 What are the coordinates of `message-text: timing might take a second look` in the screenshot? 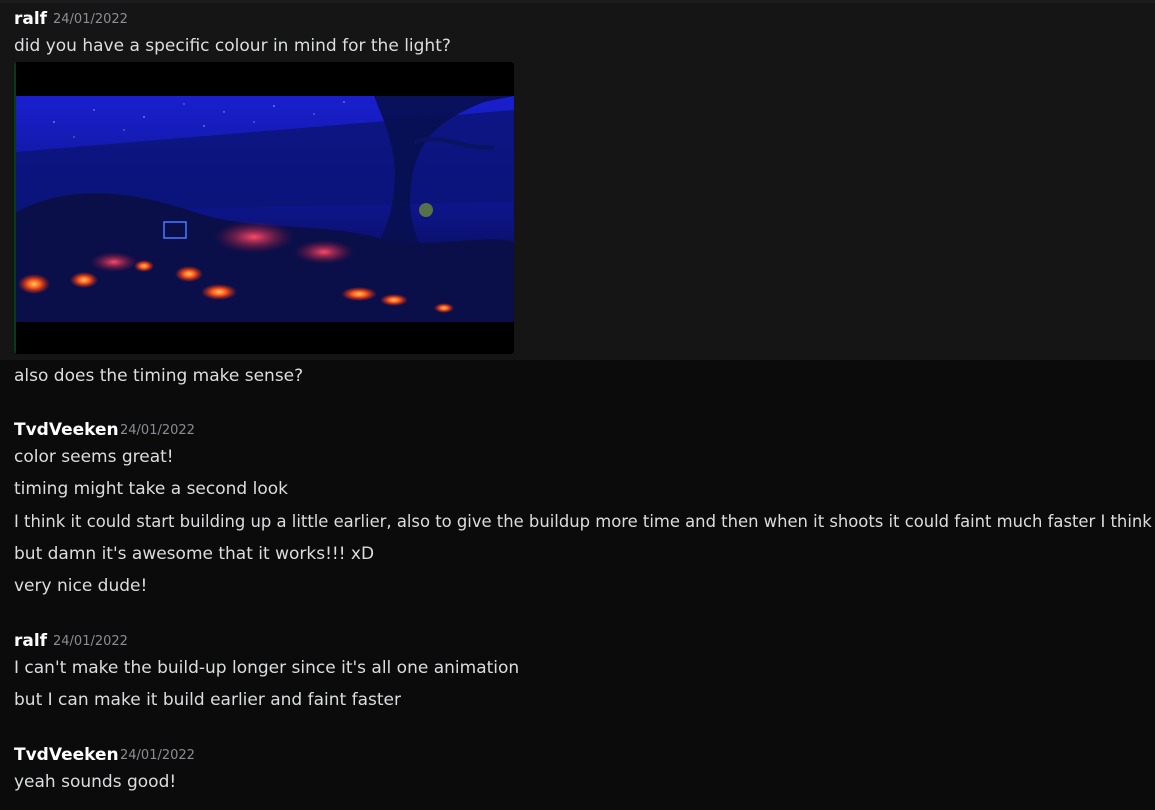 It's located at (151, 489).